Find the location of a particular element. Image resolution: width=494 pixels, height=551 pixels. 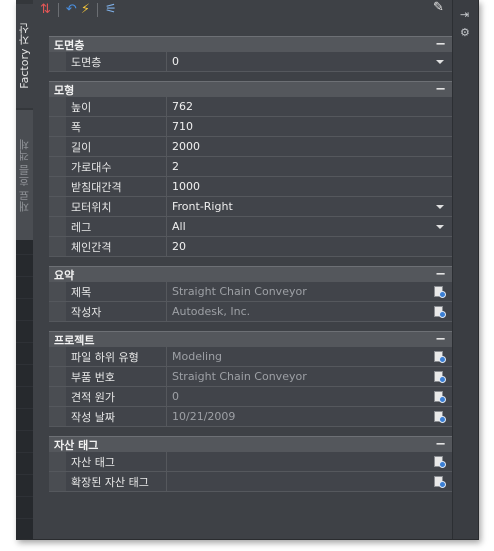

property-row: 체인간격 20 is located at coordinates (250, 247).